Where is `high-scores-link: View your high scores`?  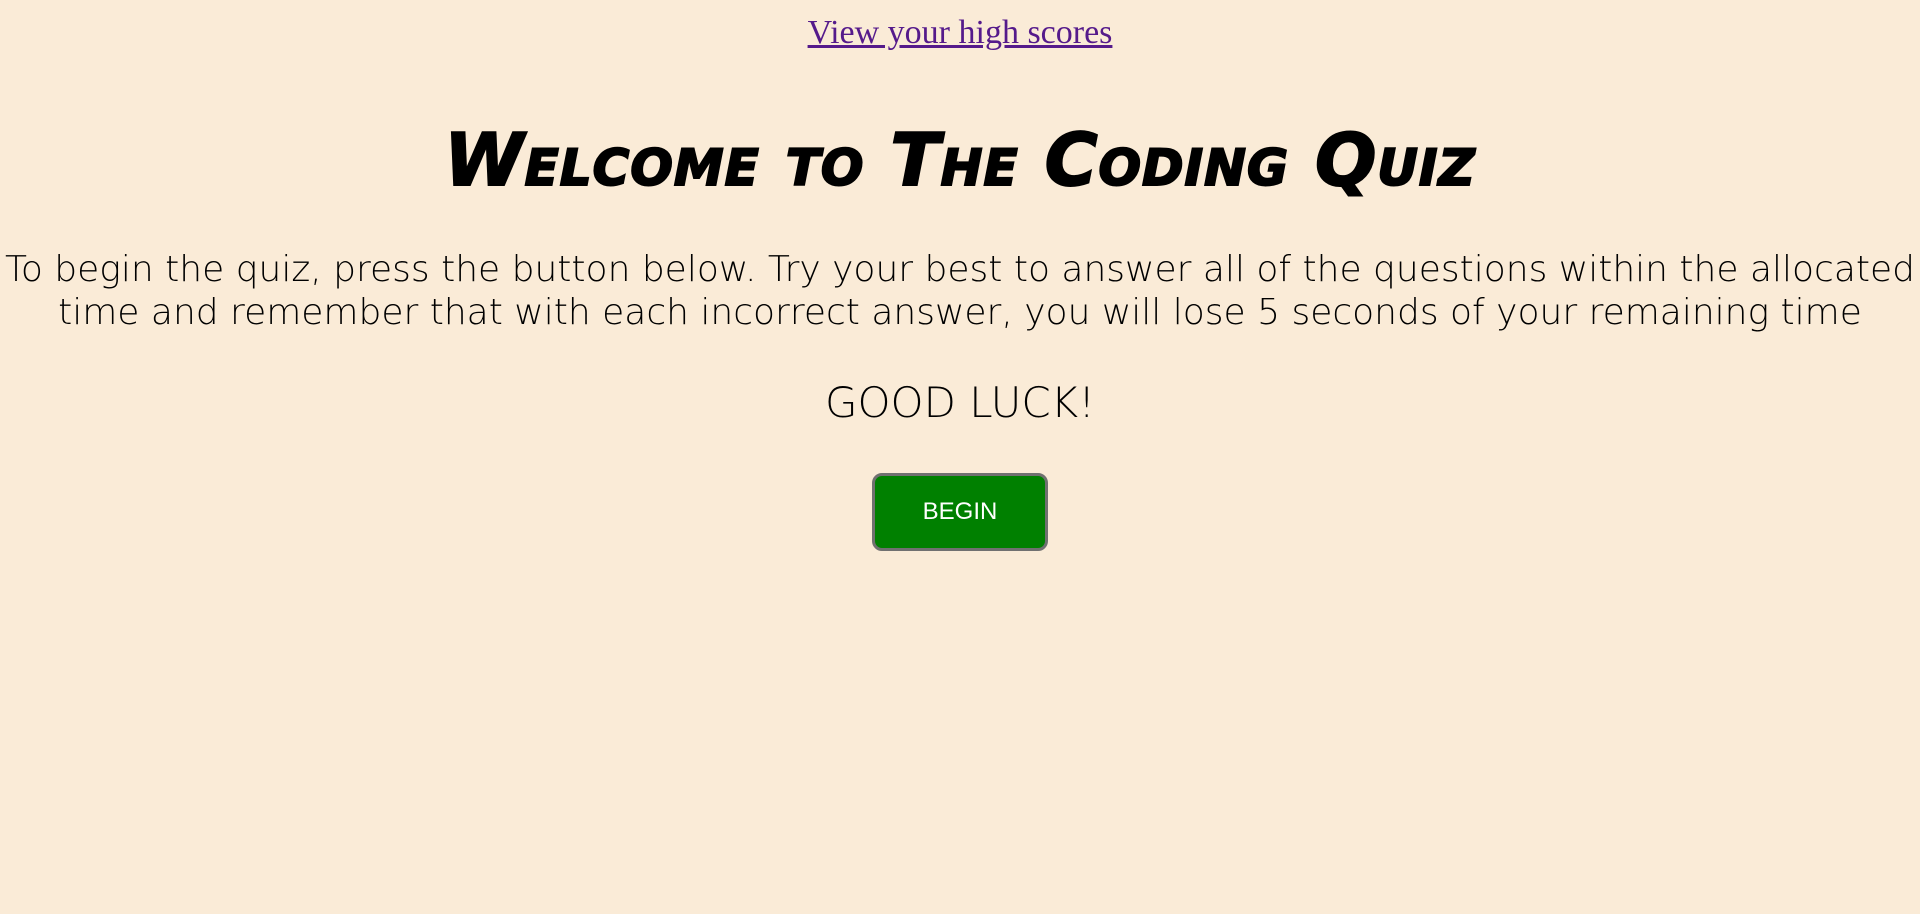
high-scores-link: View your high scores is located at coordinates (960, 32).